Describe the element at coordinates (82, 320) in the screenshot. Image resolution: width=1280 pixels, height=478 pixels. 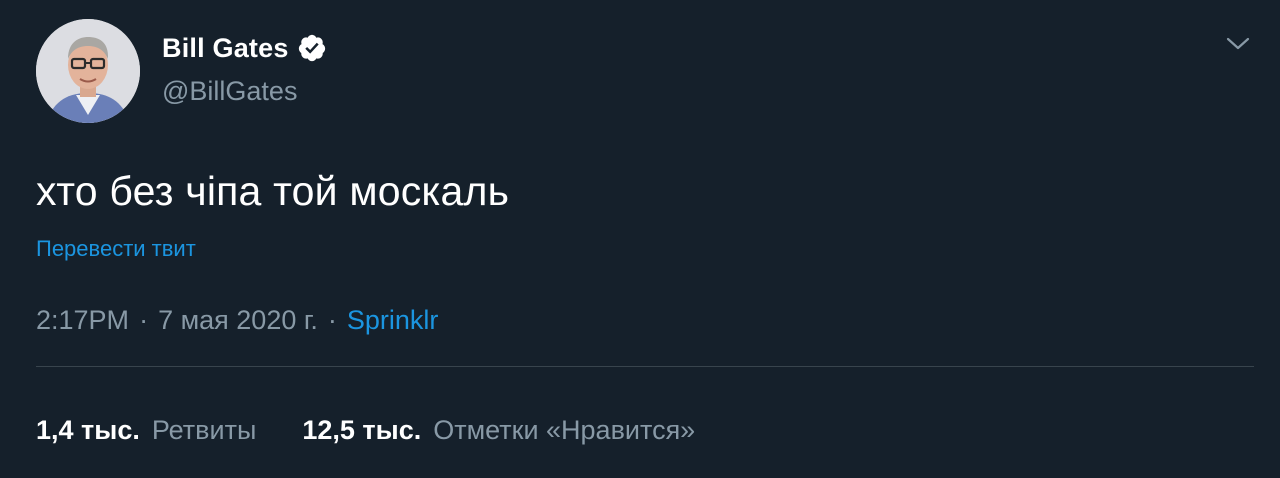
I see `tweet-time: 2:17PM` at that location.